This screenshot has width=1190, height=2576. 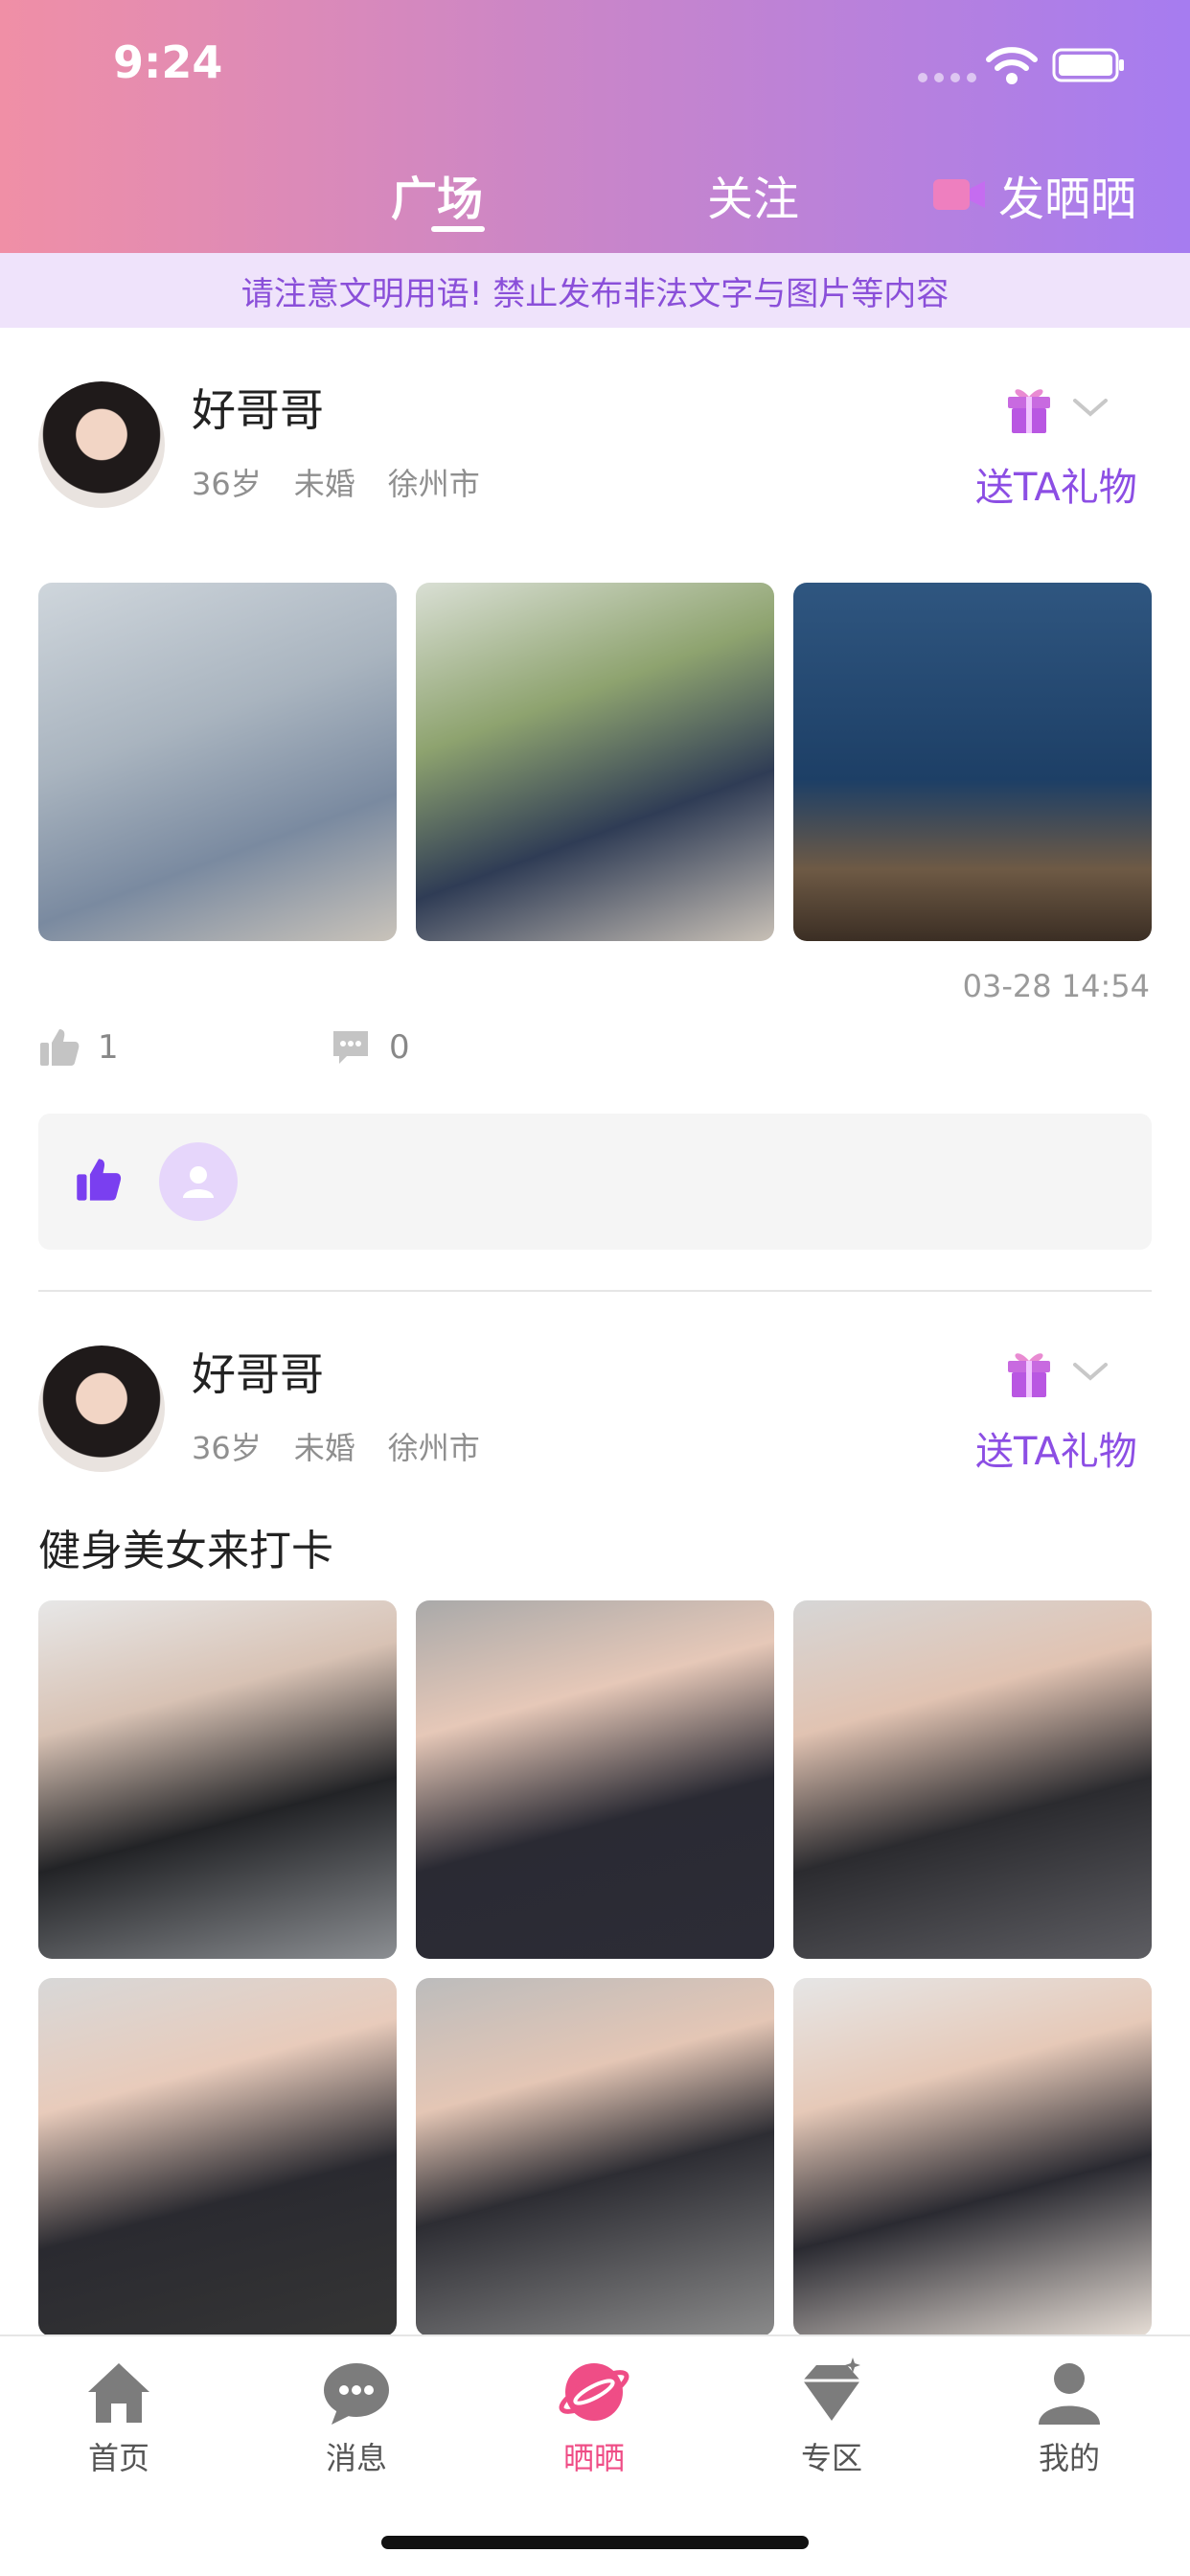 What do you see at coordinates (109, 1047) in the screenshot?
I see `like-count: 1` at bounding box center [109, 1047].